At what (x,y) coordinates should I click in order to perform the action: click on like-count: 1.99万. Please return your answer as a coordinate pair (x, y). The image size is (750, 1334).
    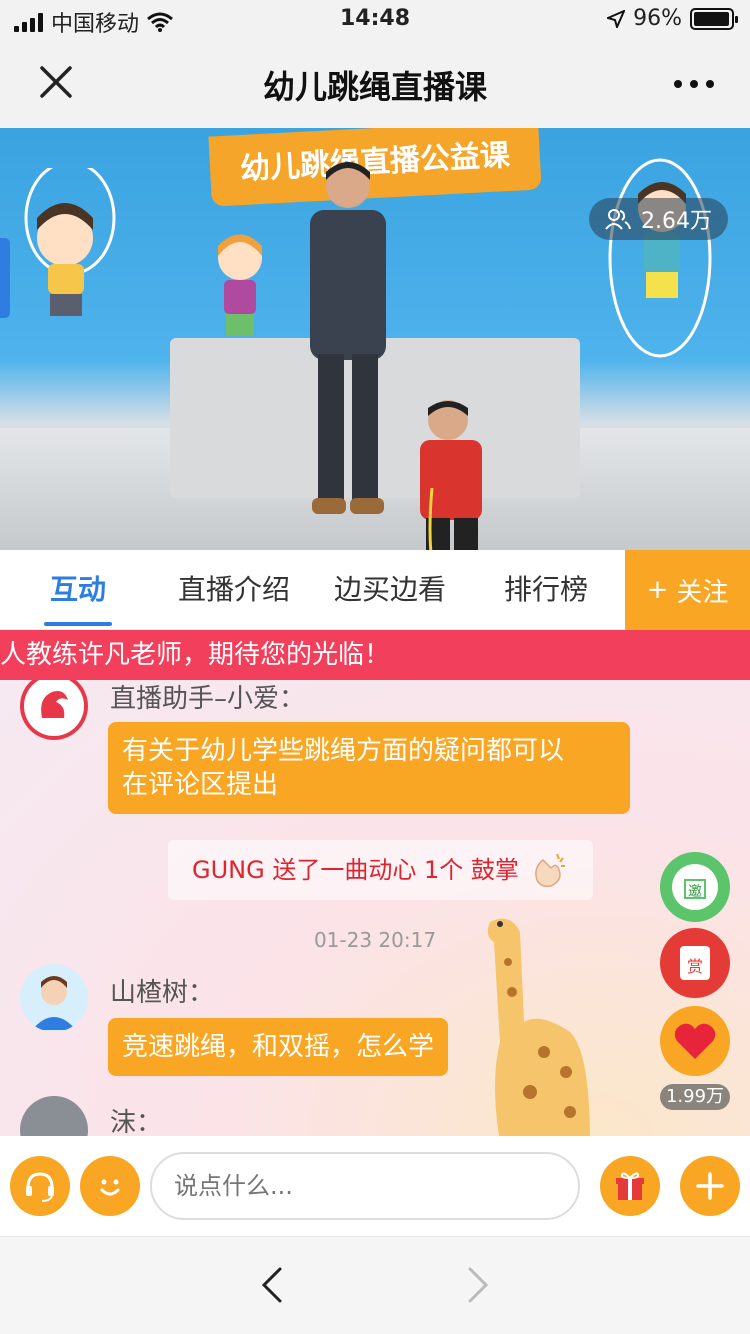
    Looking at the image, I should click on (695, 1097).